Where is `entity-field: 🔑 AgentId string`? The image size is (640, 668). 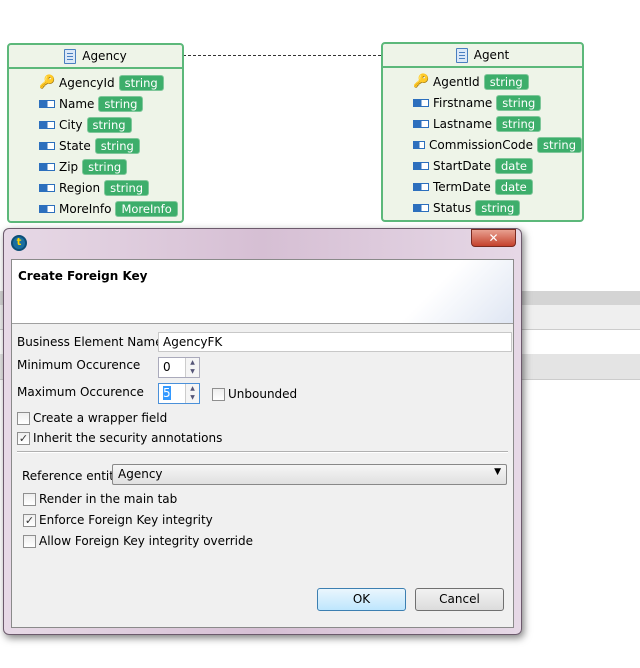
entity-field: 🔑 AgentId string is located at coordinates (497, 81).